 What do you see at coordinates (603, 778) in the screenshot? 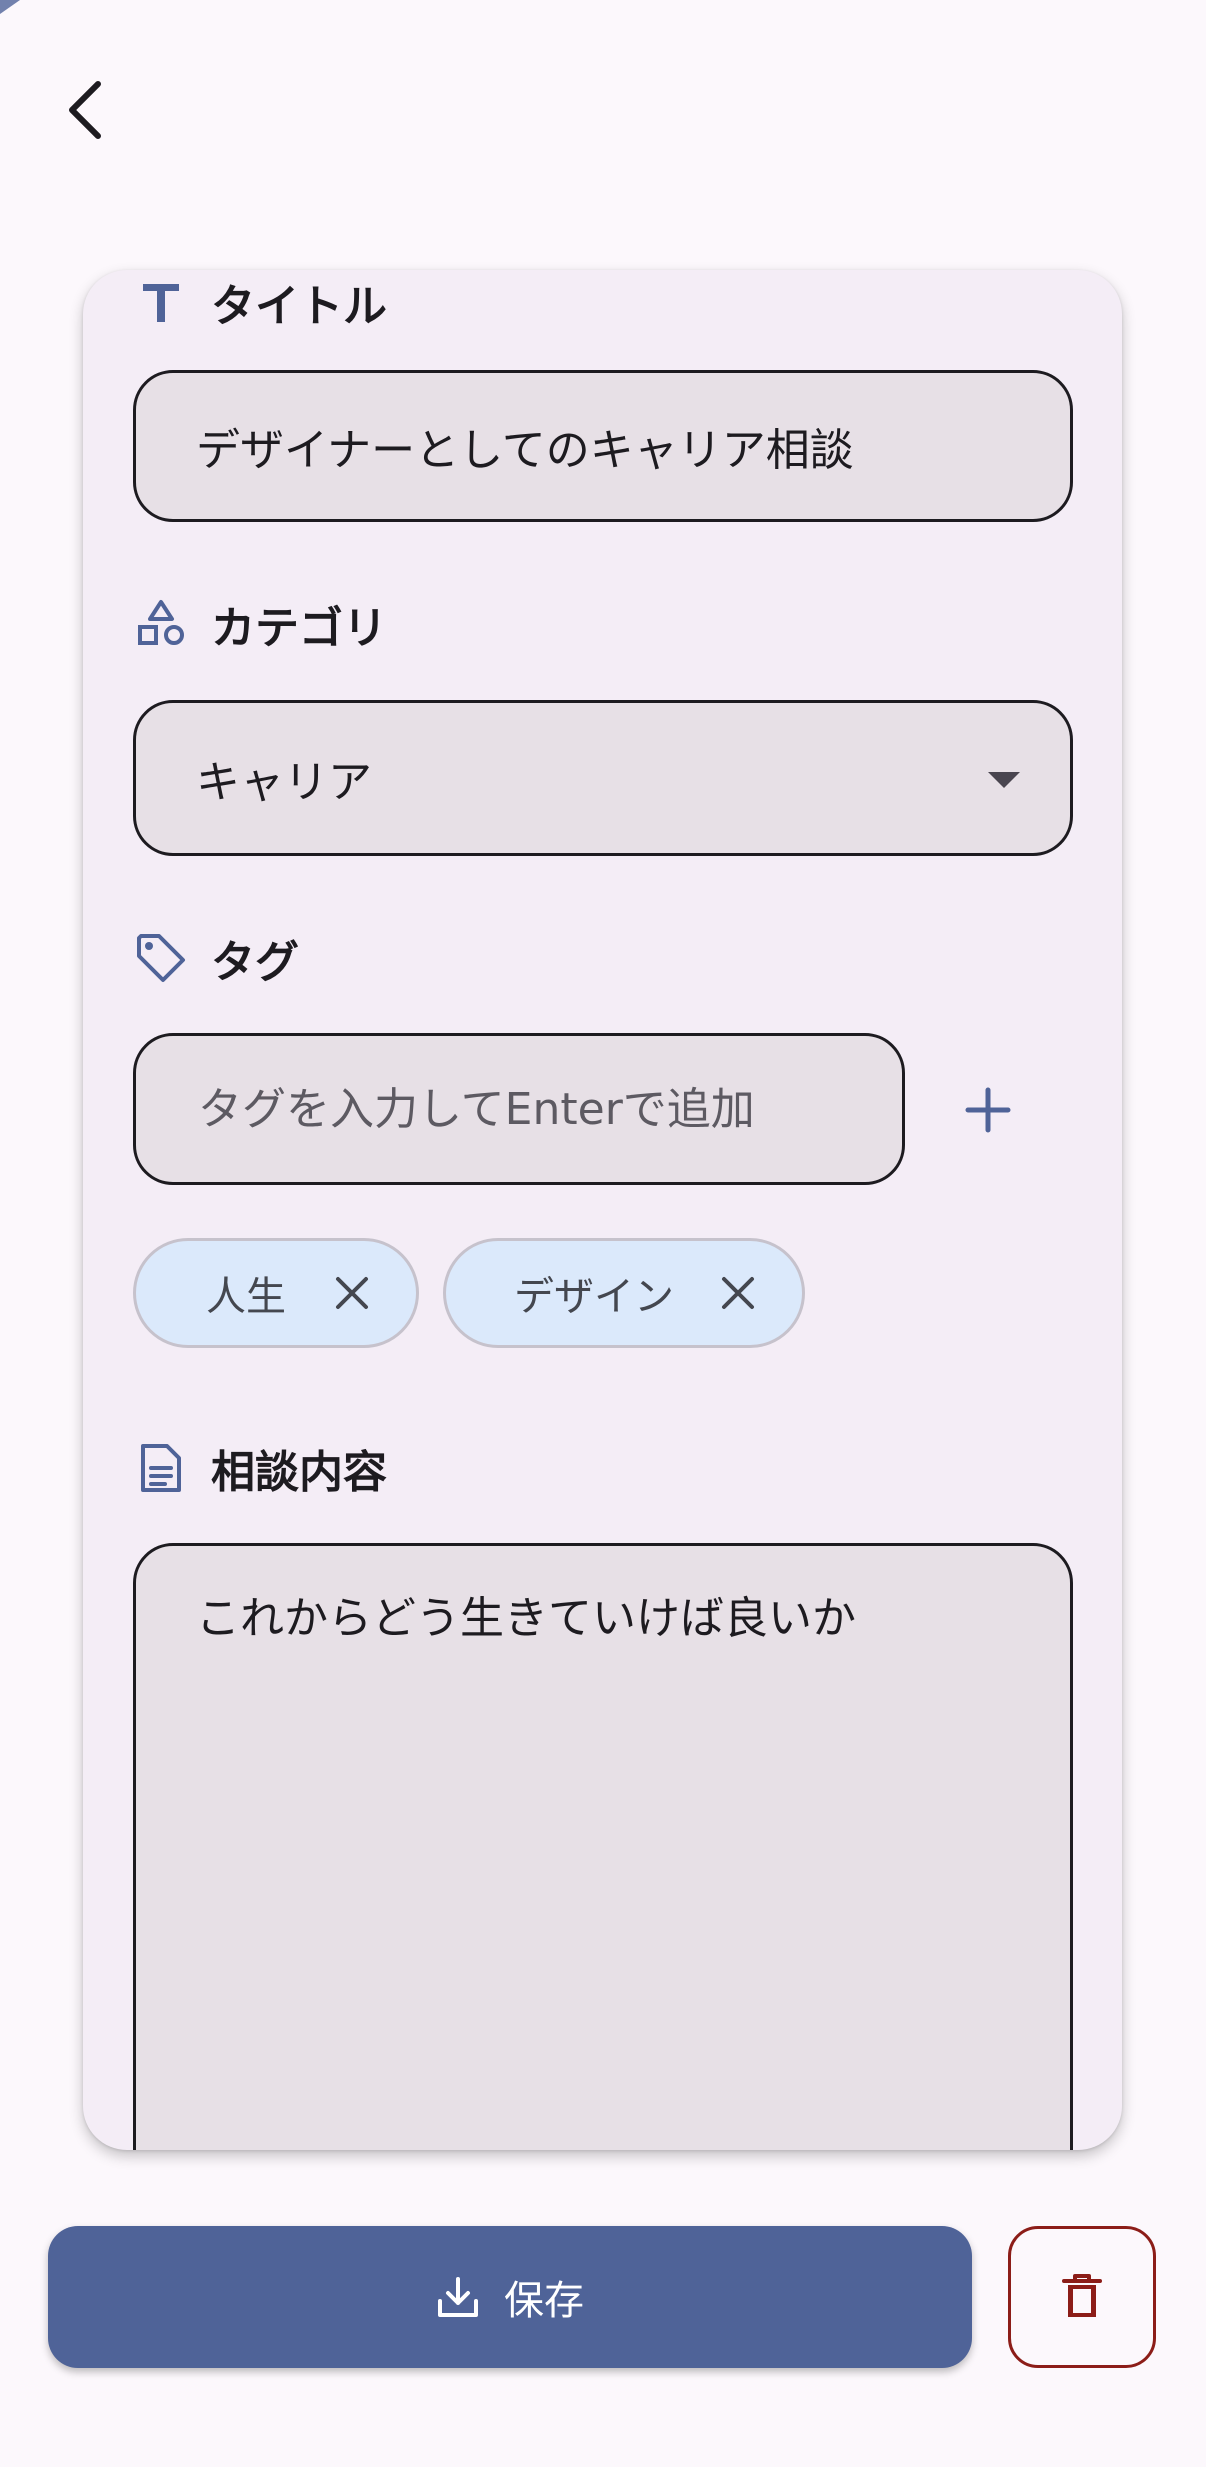
I see `category-select: キャリア` at bounding box center [603, 778].